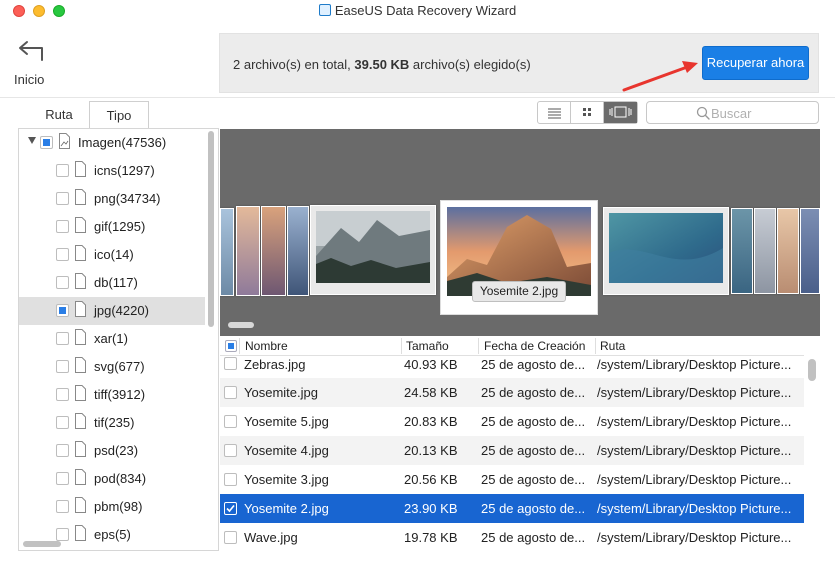 The image size is (835, 566). What do you see at coordinates (761, 113) in the screenshot?
I see `search-input` at bounding box center [761, 113].